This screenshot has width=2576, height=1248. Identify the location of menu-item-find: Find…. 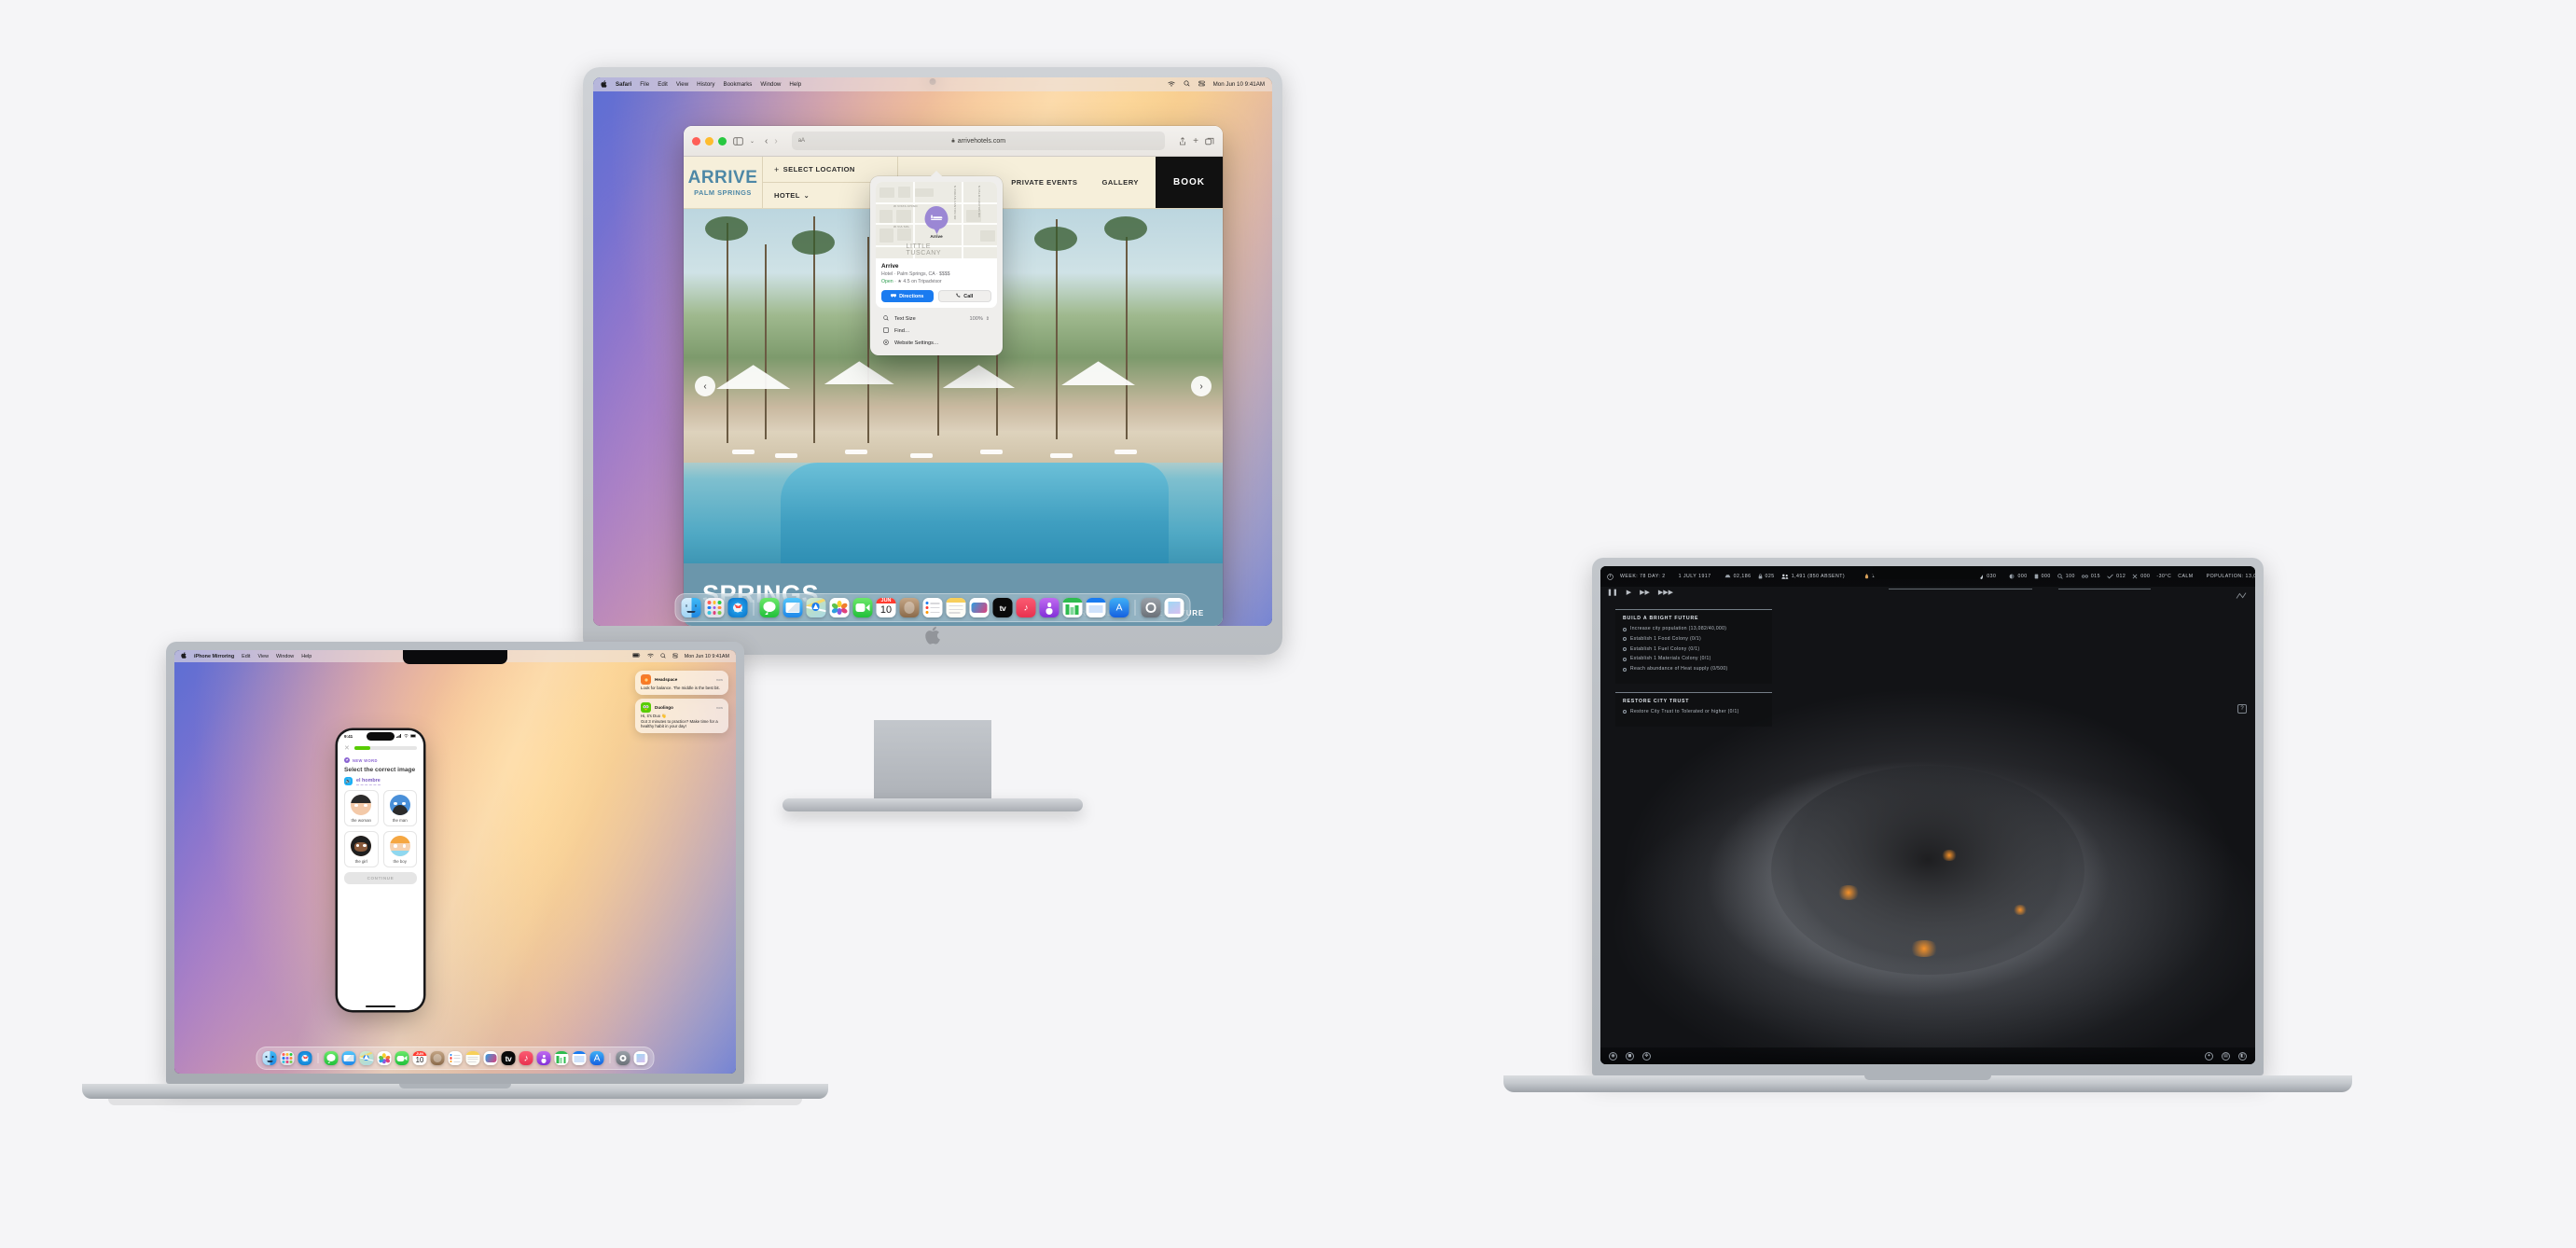
(936, 331).